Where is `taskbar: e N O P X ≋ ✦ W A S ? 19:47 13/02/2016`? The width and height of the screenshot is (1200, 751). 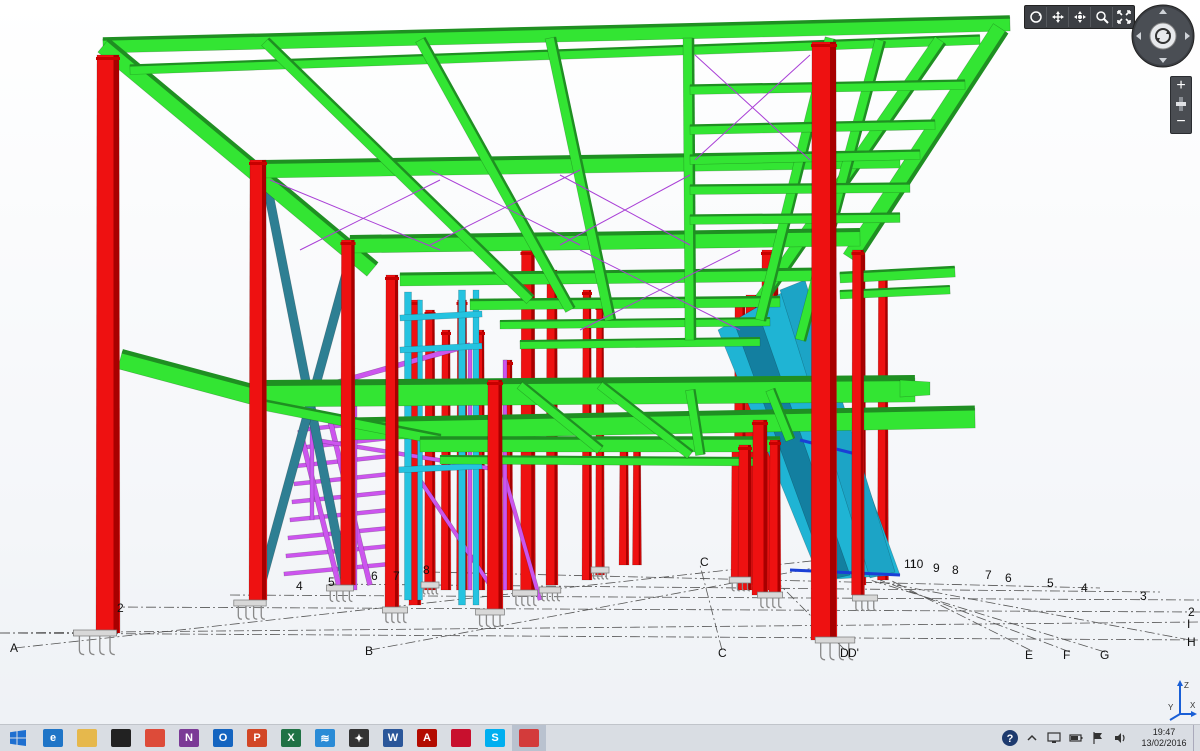 taskbar: e N O P X ≋ ✦ W A S ? 19:47 13/02/2016 is located at coordinates (600, 737).